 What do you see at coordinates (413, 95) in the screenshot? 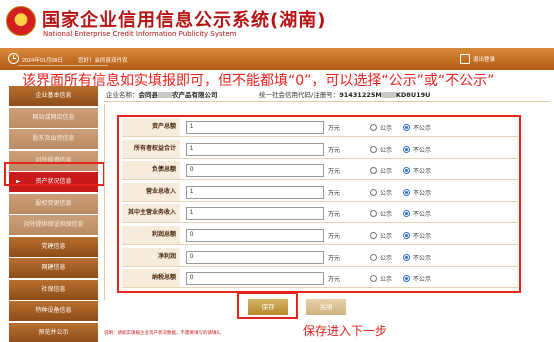
I see `credit-code-end: KD8U19U` at bounding box center [413, 95].